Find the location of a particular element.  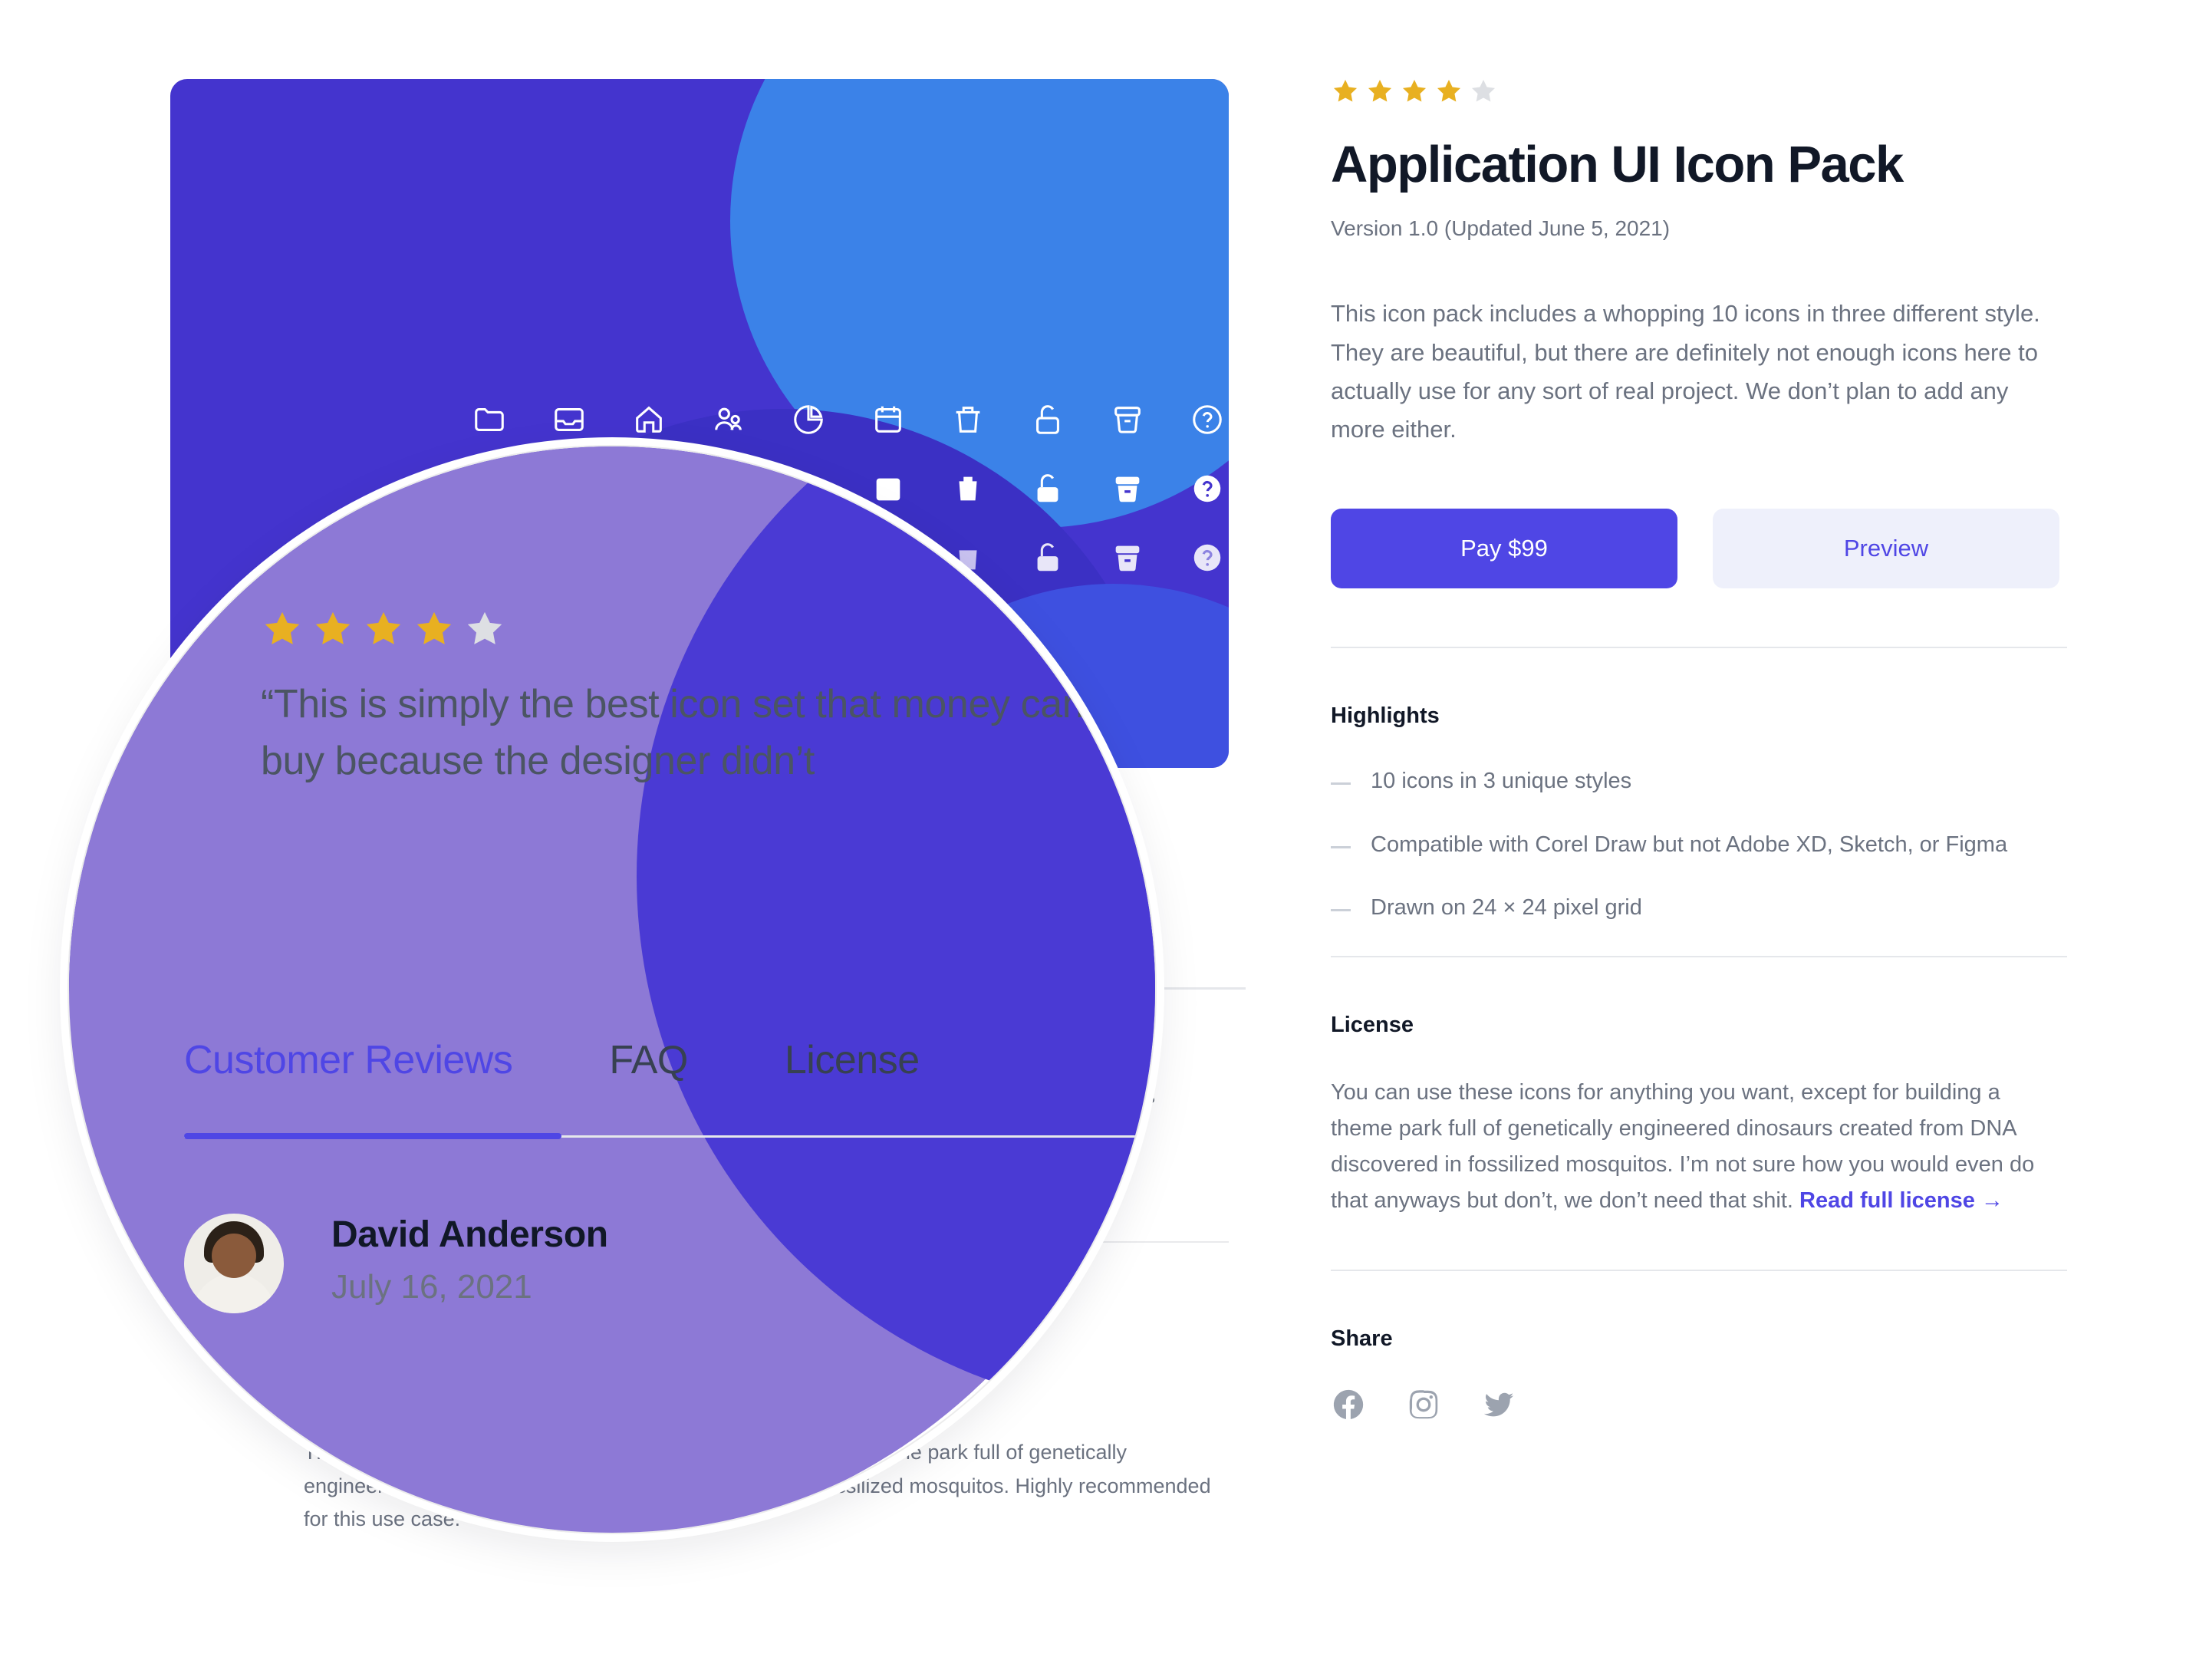

inbox-icon is located at coordinates (569, 420).